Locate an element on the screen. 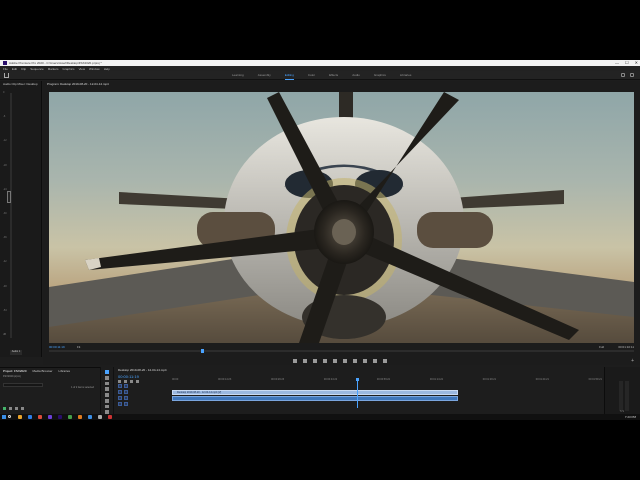 The width and height of the screenshot is (640, 480). extract-icon is located at coordinates (375, 361).